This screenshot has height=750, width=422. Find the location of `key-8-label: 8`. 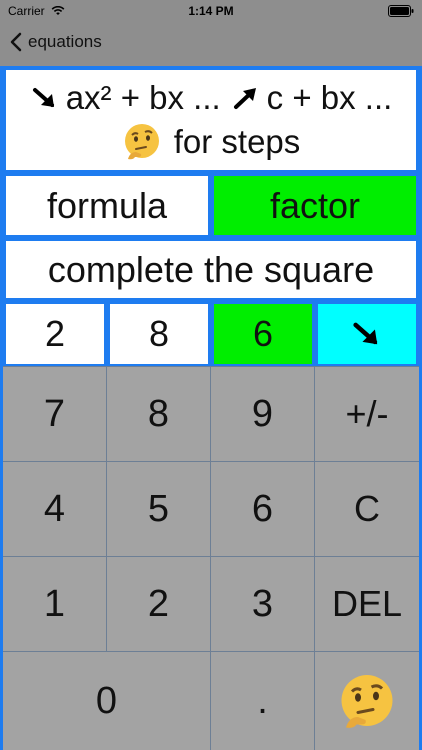

key-8-label: 8 is located at coordinates (158, 413).